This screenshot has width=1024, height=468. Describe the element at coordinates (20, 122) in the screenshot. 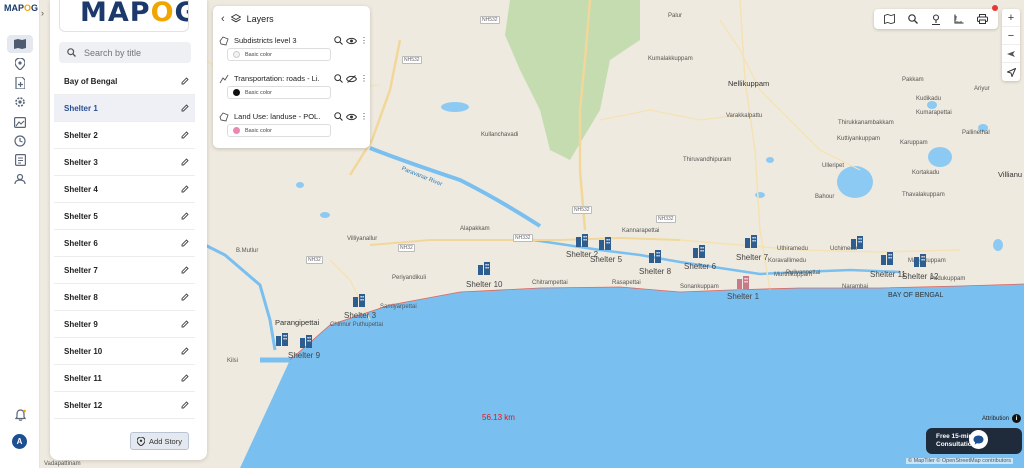

I see `image-edit-icon` at that location.